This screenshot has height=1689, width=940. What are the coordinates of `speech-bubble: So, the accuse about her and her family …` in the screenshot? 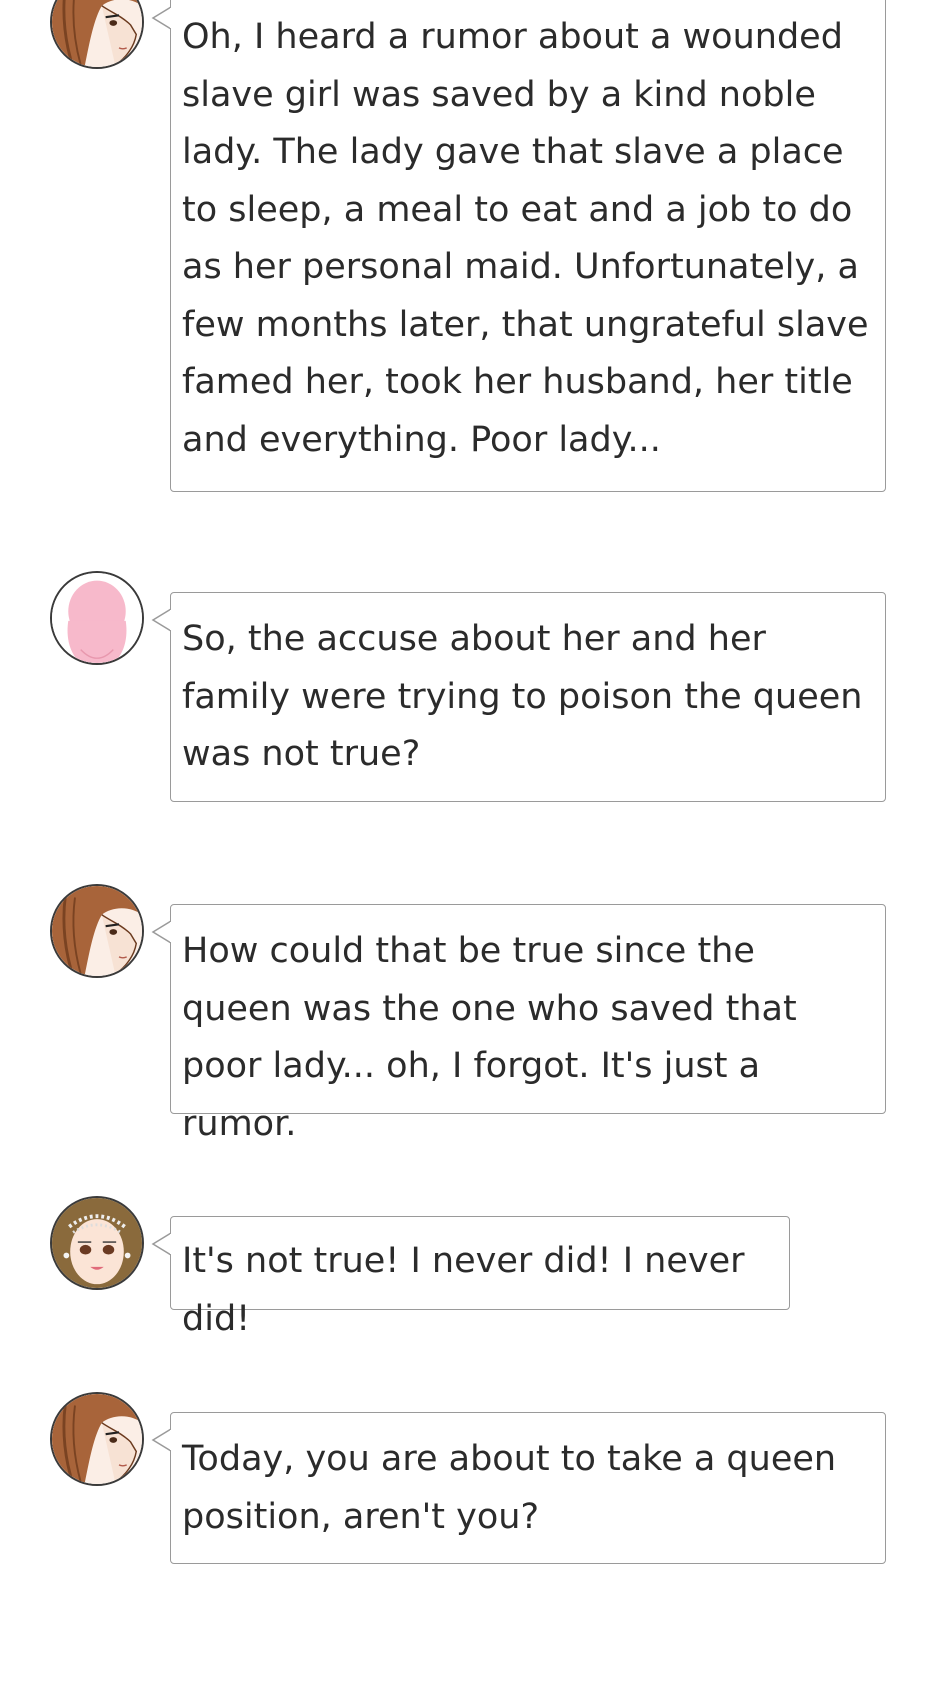 It's located at (518, 697).